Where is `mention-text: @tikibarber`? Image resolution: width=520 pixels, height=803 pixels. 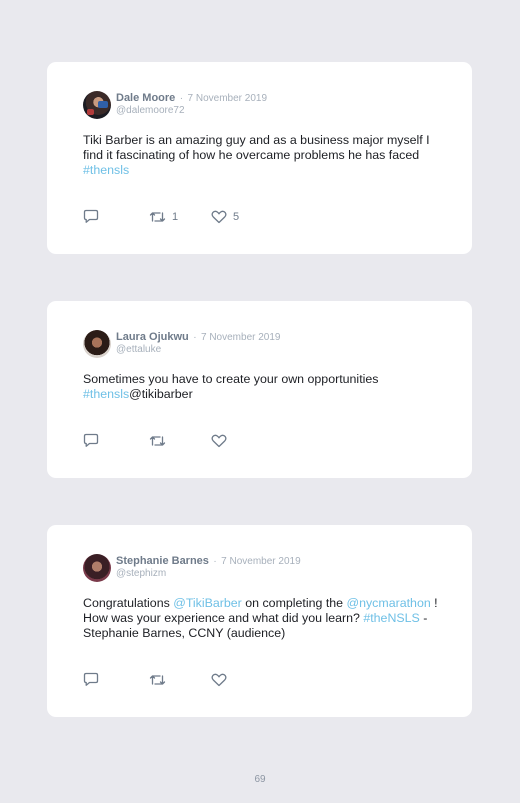
mention-text: @tikibarber is located at coordinates (161, 394).